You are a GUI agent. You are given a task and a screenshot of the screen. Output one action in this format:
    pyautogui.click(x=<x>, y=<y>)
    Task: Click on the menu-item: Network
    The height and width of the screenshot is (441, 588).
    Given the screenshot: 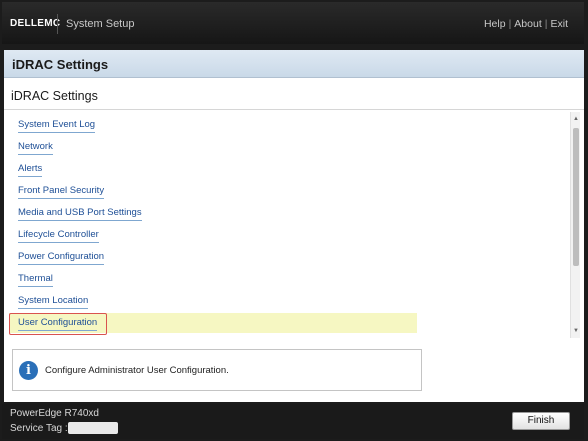 What is the action you would take?
    pyautogui.click(x=213, y=147)
    